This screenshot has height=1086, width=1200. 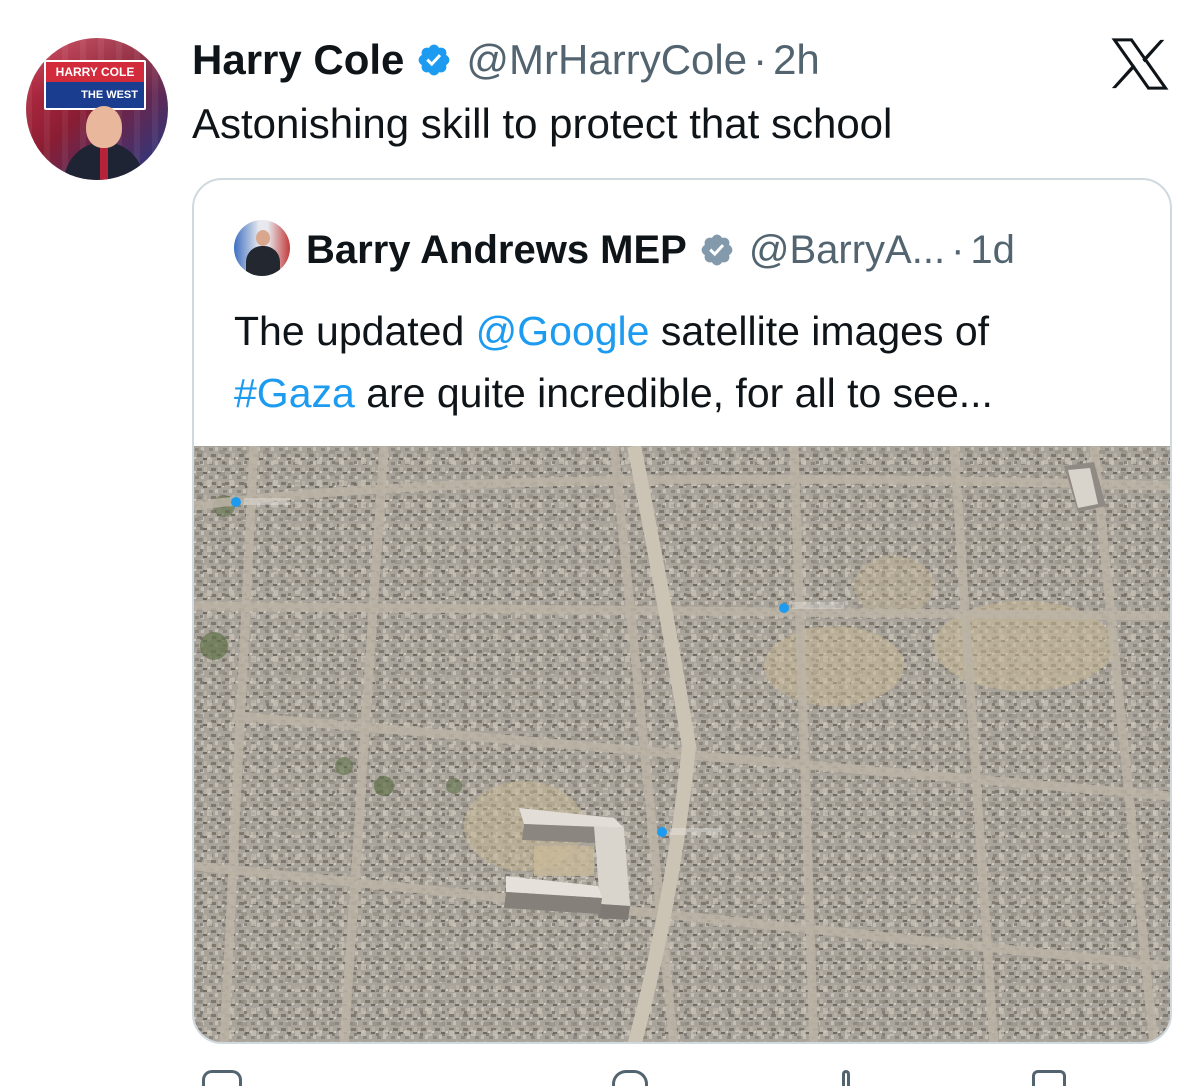 I want to click on tweet-header: Harry Cole @MrHarryCole · 2h, so click(x=506, y=60).